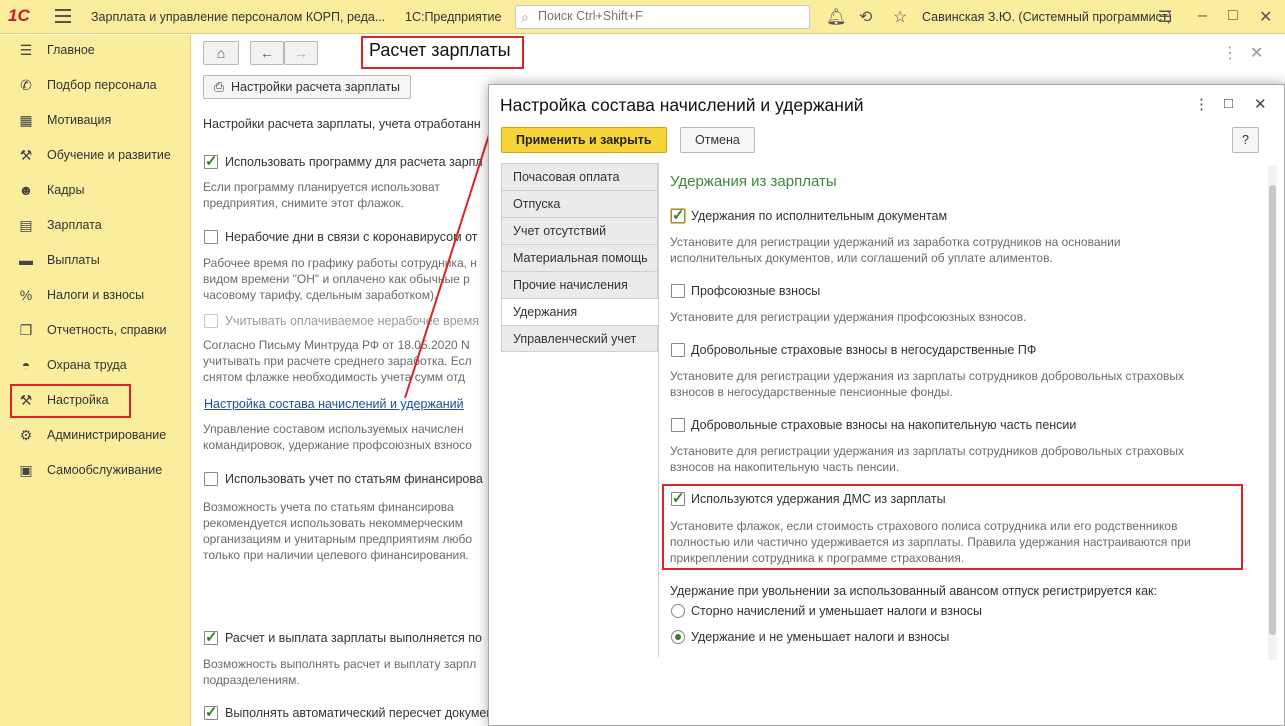 The height and width of the screenshot is (726, 1285). I want to click on item4-hint: взносов на накопительную часть пенсии., so click(785, 467).